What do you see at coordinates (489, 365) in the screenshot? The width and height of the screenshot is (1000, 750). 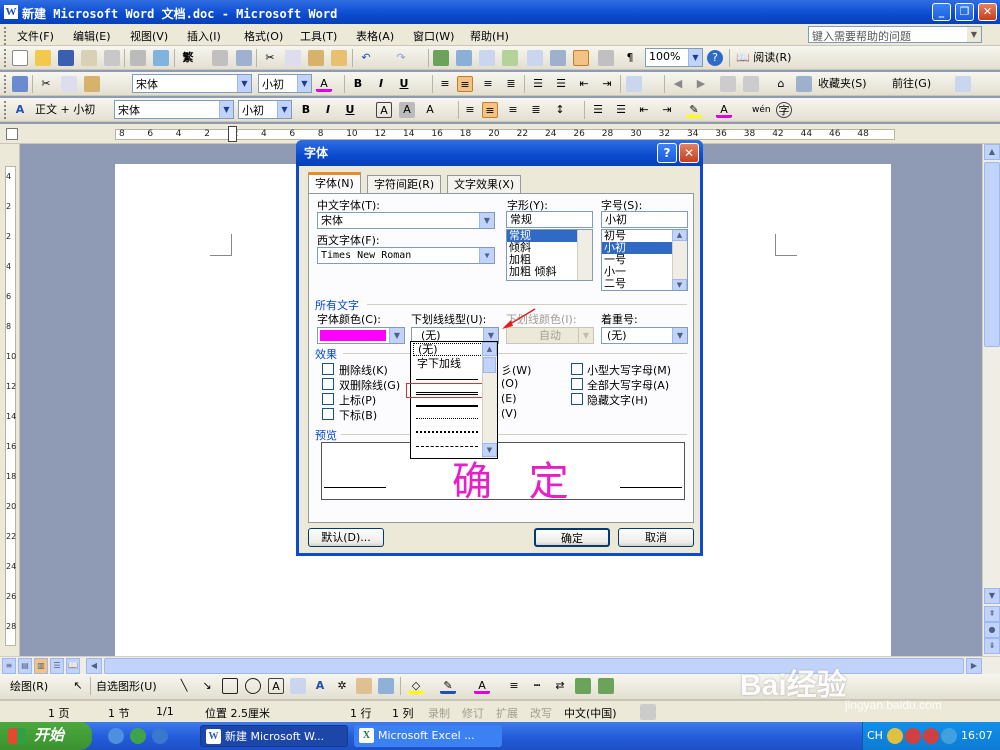 I see `dropdown-scroll-thumb` at bounding box center [489, 365].